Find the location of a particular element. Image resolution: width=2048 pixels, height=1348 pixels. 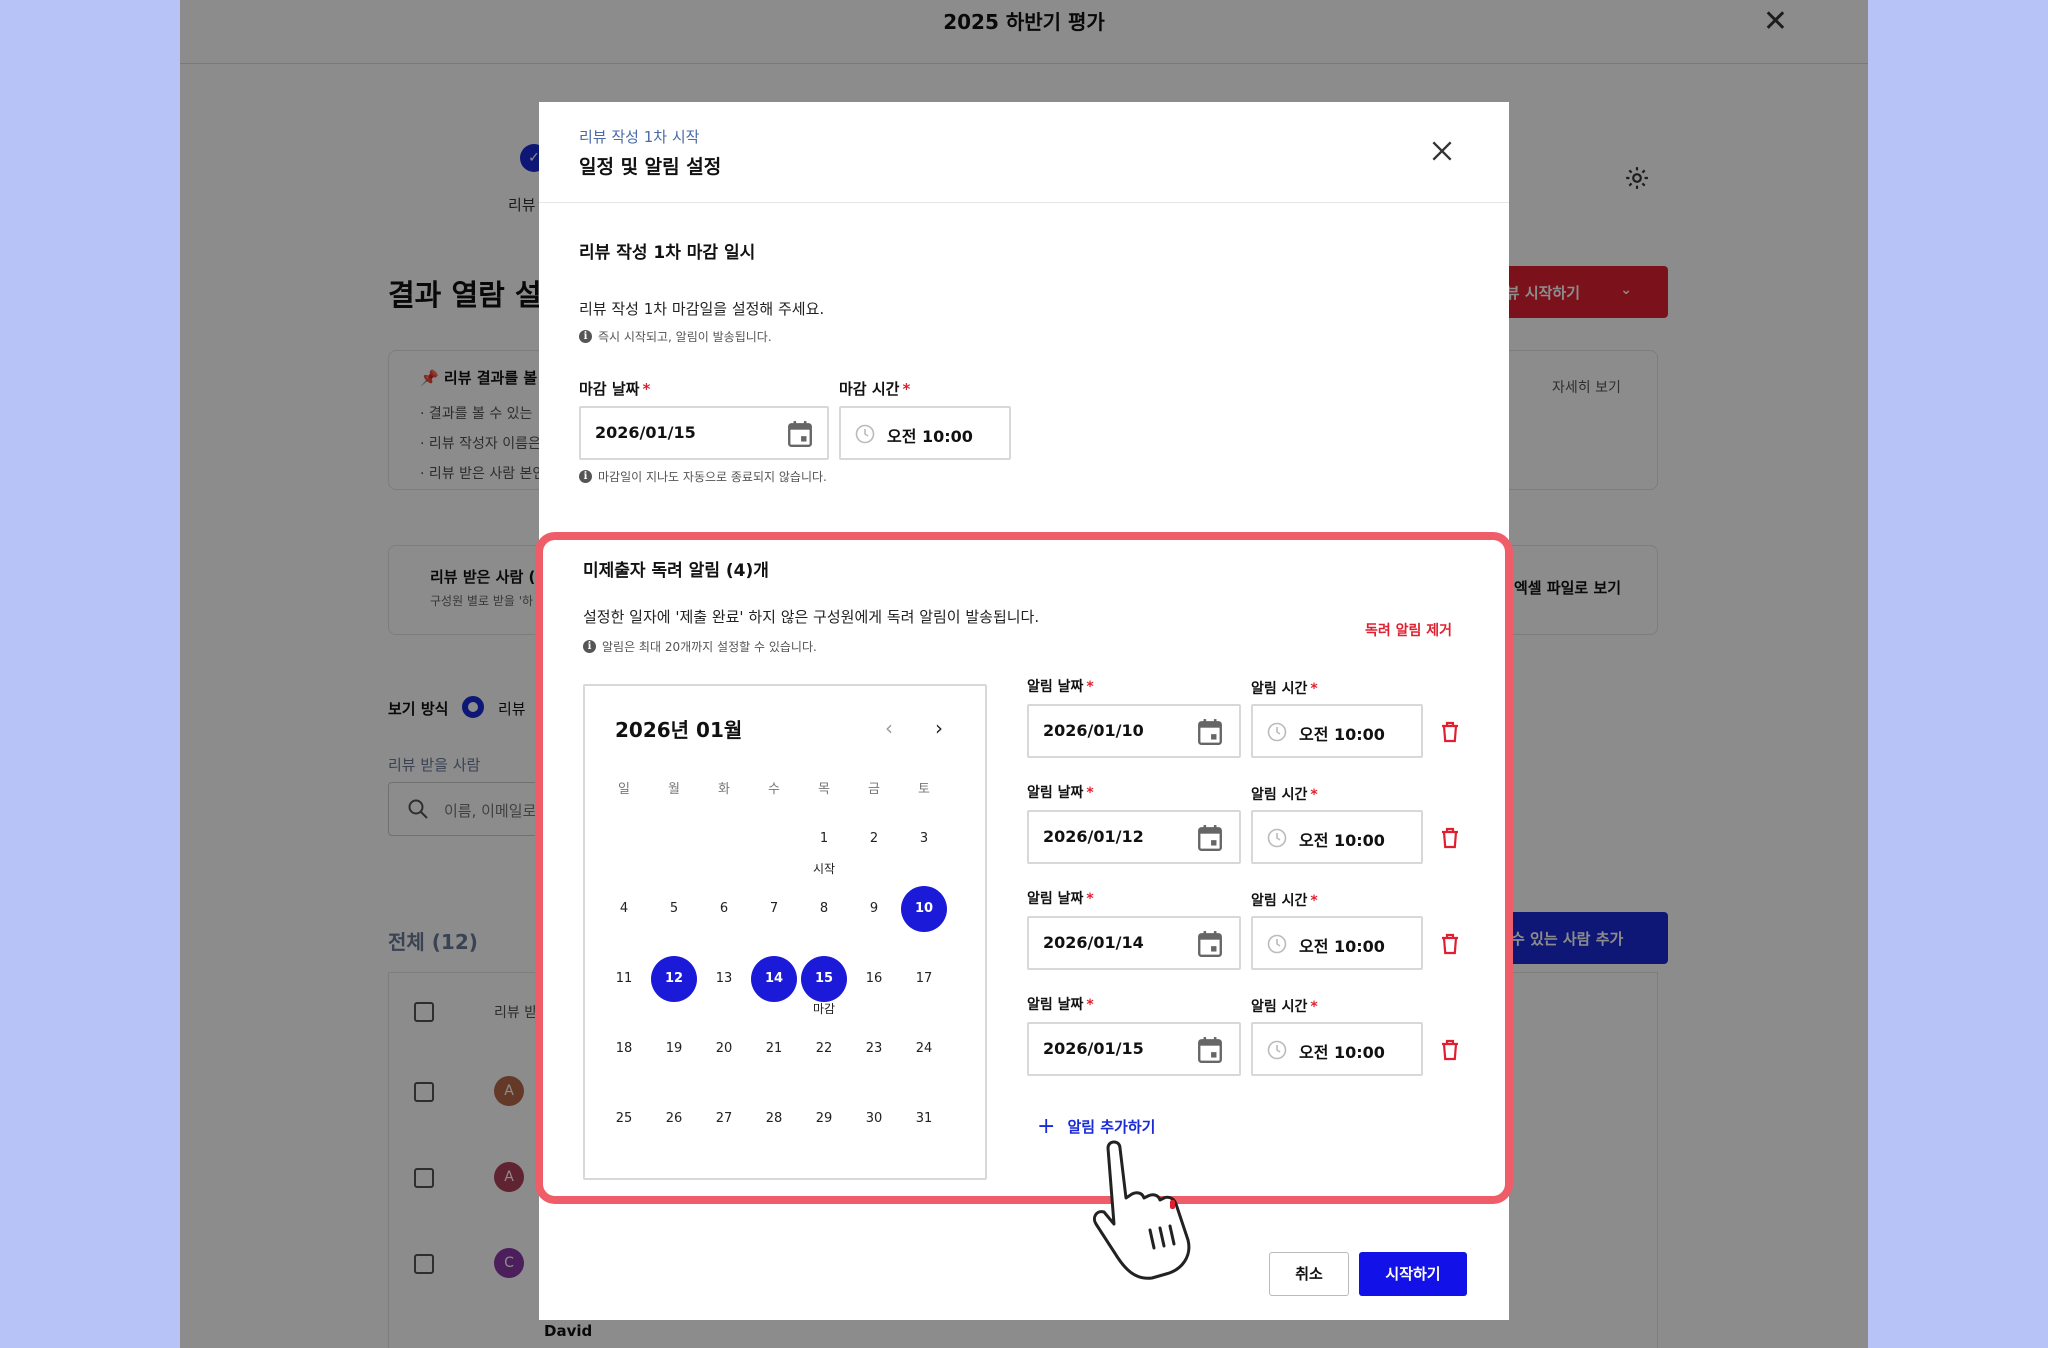

alarm-date-field: 2026/01/12 is located at coordinates (1134, 837).